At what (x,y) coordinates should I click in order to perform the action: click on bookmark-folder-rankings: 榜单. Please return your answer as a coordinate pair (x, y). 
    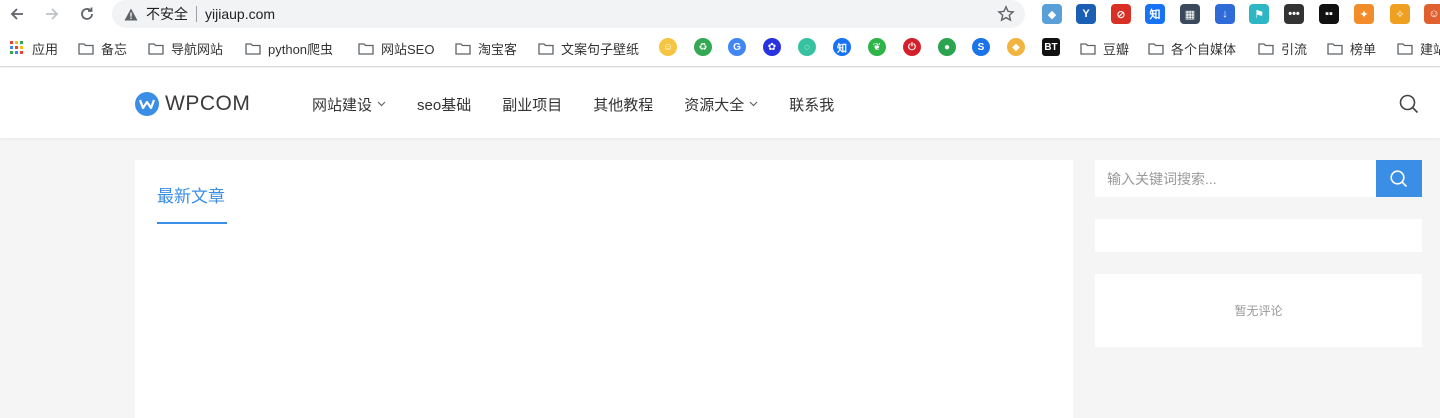
    Looking at the image, I should click on (1351, 48).